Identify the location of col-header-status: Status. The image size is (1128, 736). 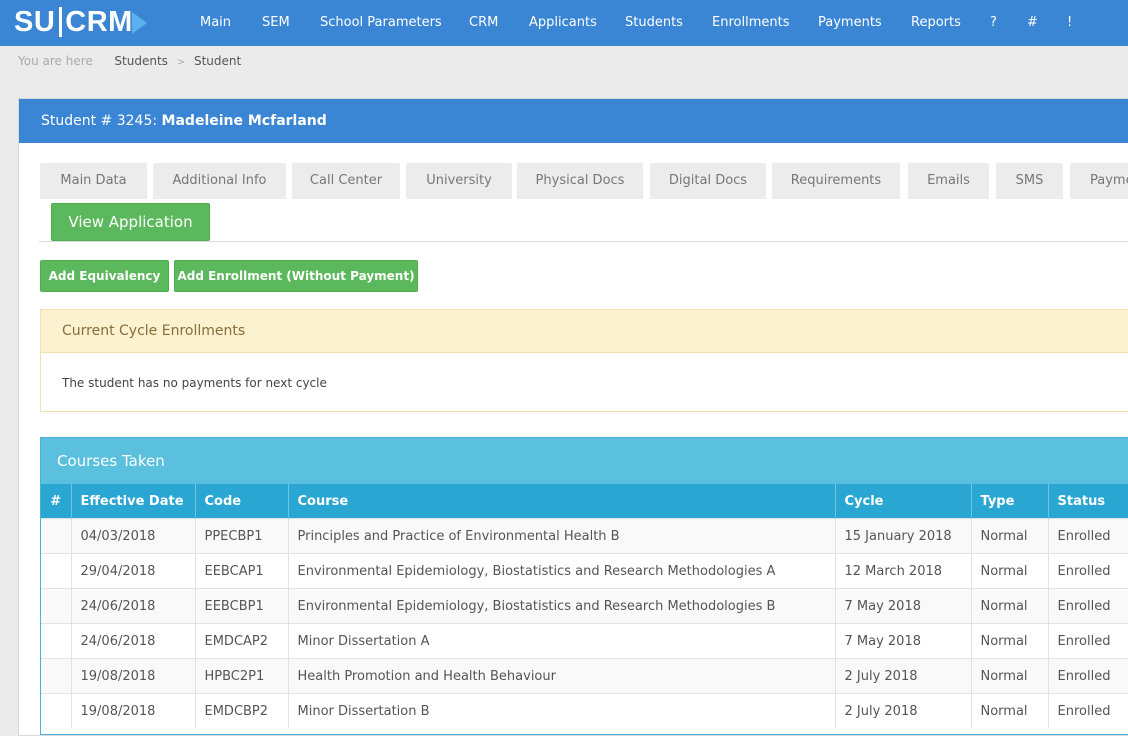
(1088, 501).